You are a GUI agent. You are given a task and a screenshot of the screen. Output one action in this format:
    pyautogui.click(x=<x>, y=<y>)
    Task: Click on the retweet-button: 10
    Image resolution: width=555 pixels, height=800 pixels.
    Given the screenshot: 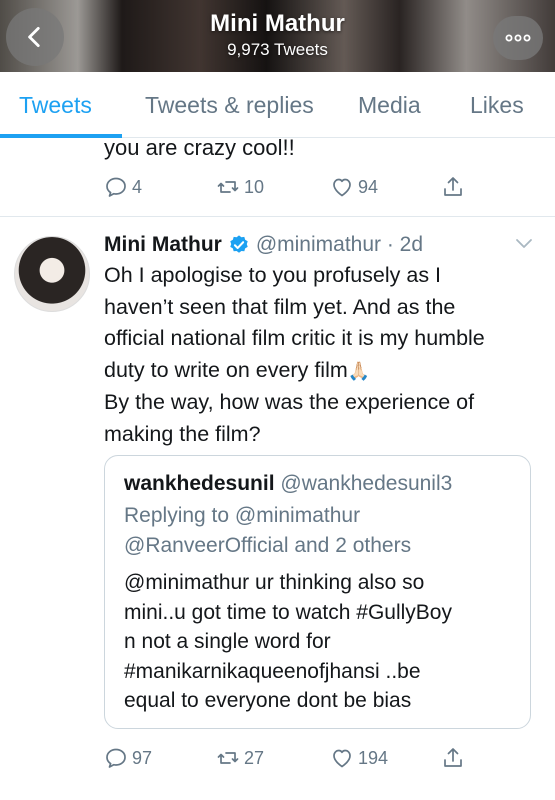 What is the action you would take?
    pyautogui.click(x=240, y=187)
    